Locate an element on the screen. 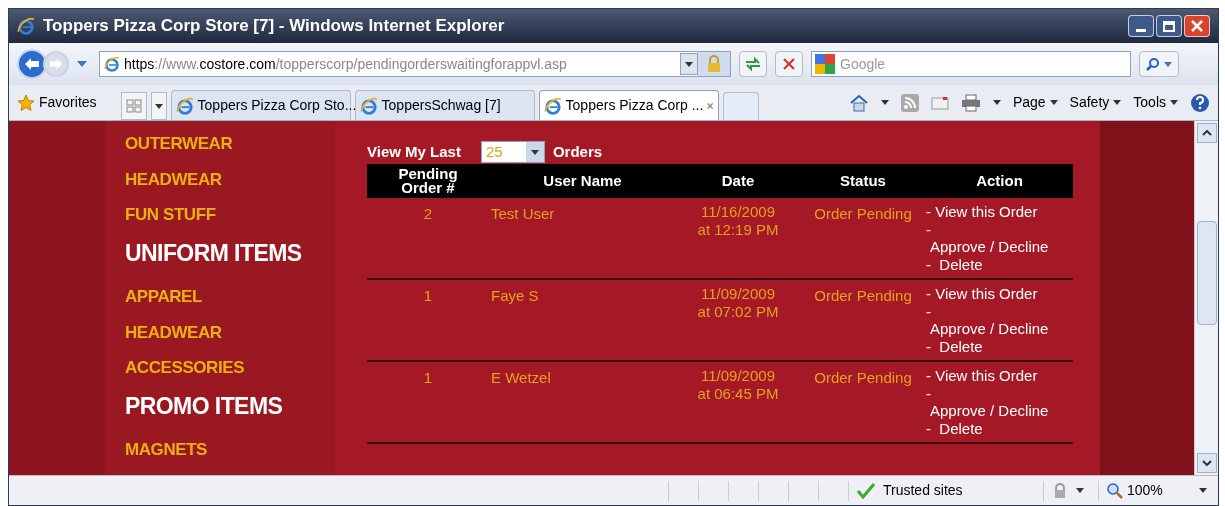 The image size is (1225, 506). grid-icon is located at coordinates (133, 106).